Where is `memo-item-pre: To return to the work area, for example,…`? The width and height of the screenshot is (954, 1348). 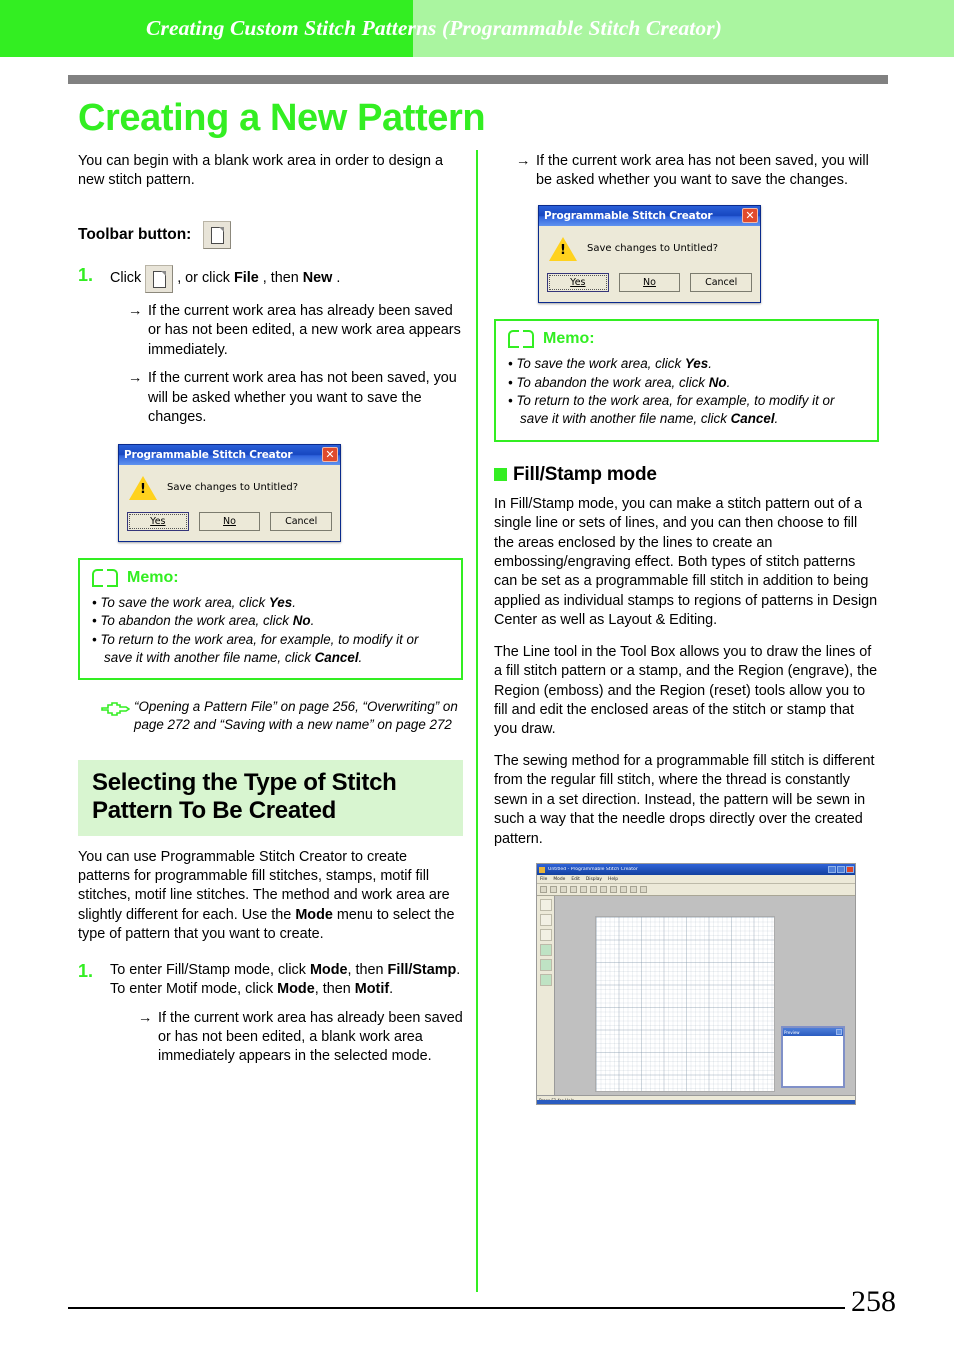
memo-item-pre: To return to the work area, for example,… is located at coordinates (675, 409).